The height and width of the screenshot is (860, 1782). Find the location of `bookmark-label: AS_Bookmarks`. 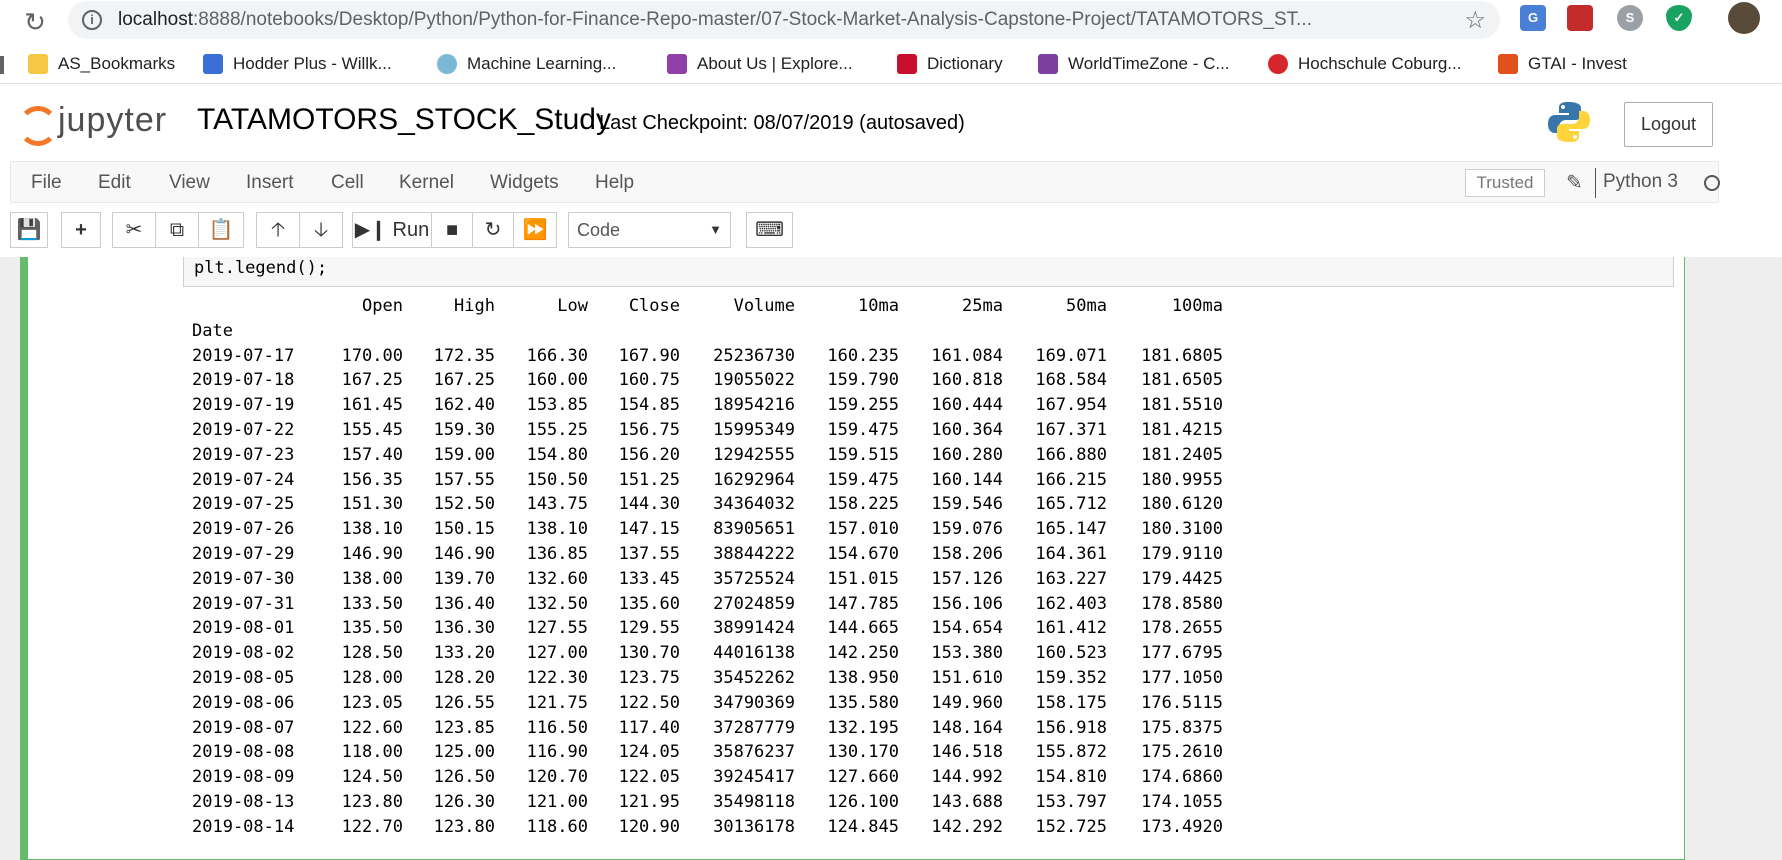

bookmark-label: AS_Bookmarks is located at coordinates (117, 63).